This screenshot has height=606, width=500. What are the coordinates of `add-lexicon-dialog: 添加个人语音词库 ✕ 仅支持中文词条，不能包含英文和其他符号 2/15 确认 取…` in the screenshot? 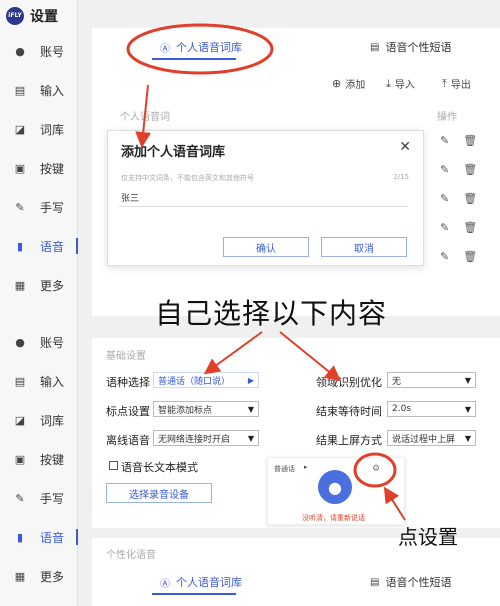 It's located at (265, 198).